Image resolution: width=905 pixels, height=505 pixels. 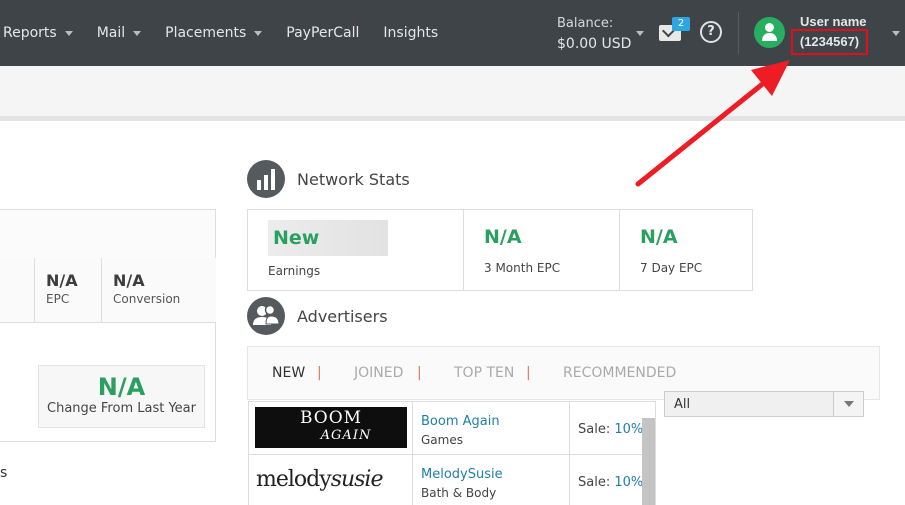 What do you see at coordinates (712, 123) in the screenshot?
I see `red-arrow-annotation` at bounding box center [712, 123].